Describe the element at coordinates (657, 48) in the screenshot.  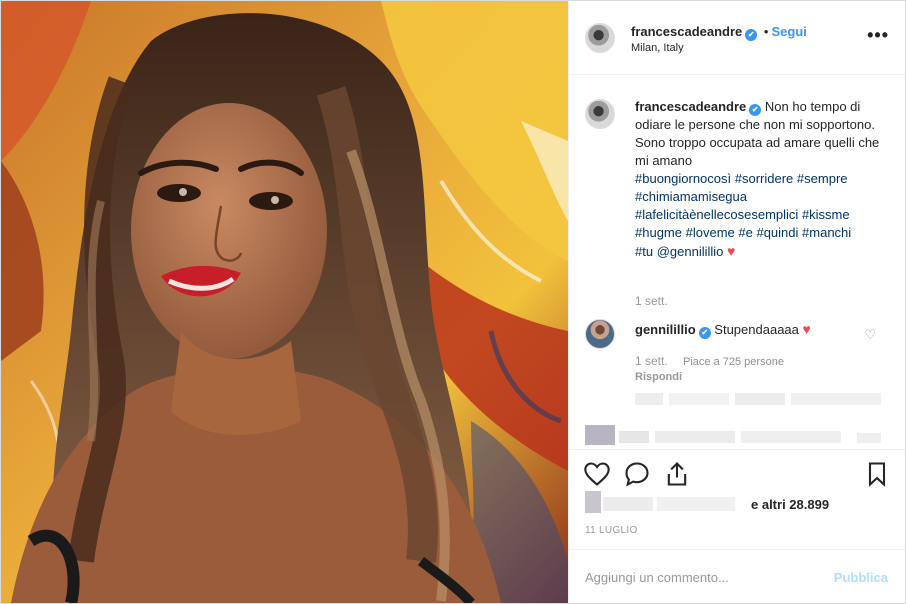
I see `post-location: Milan, Italy` at that location.